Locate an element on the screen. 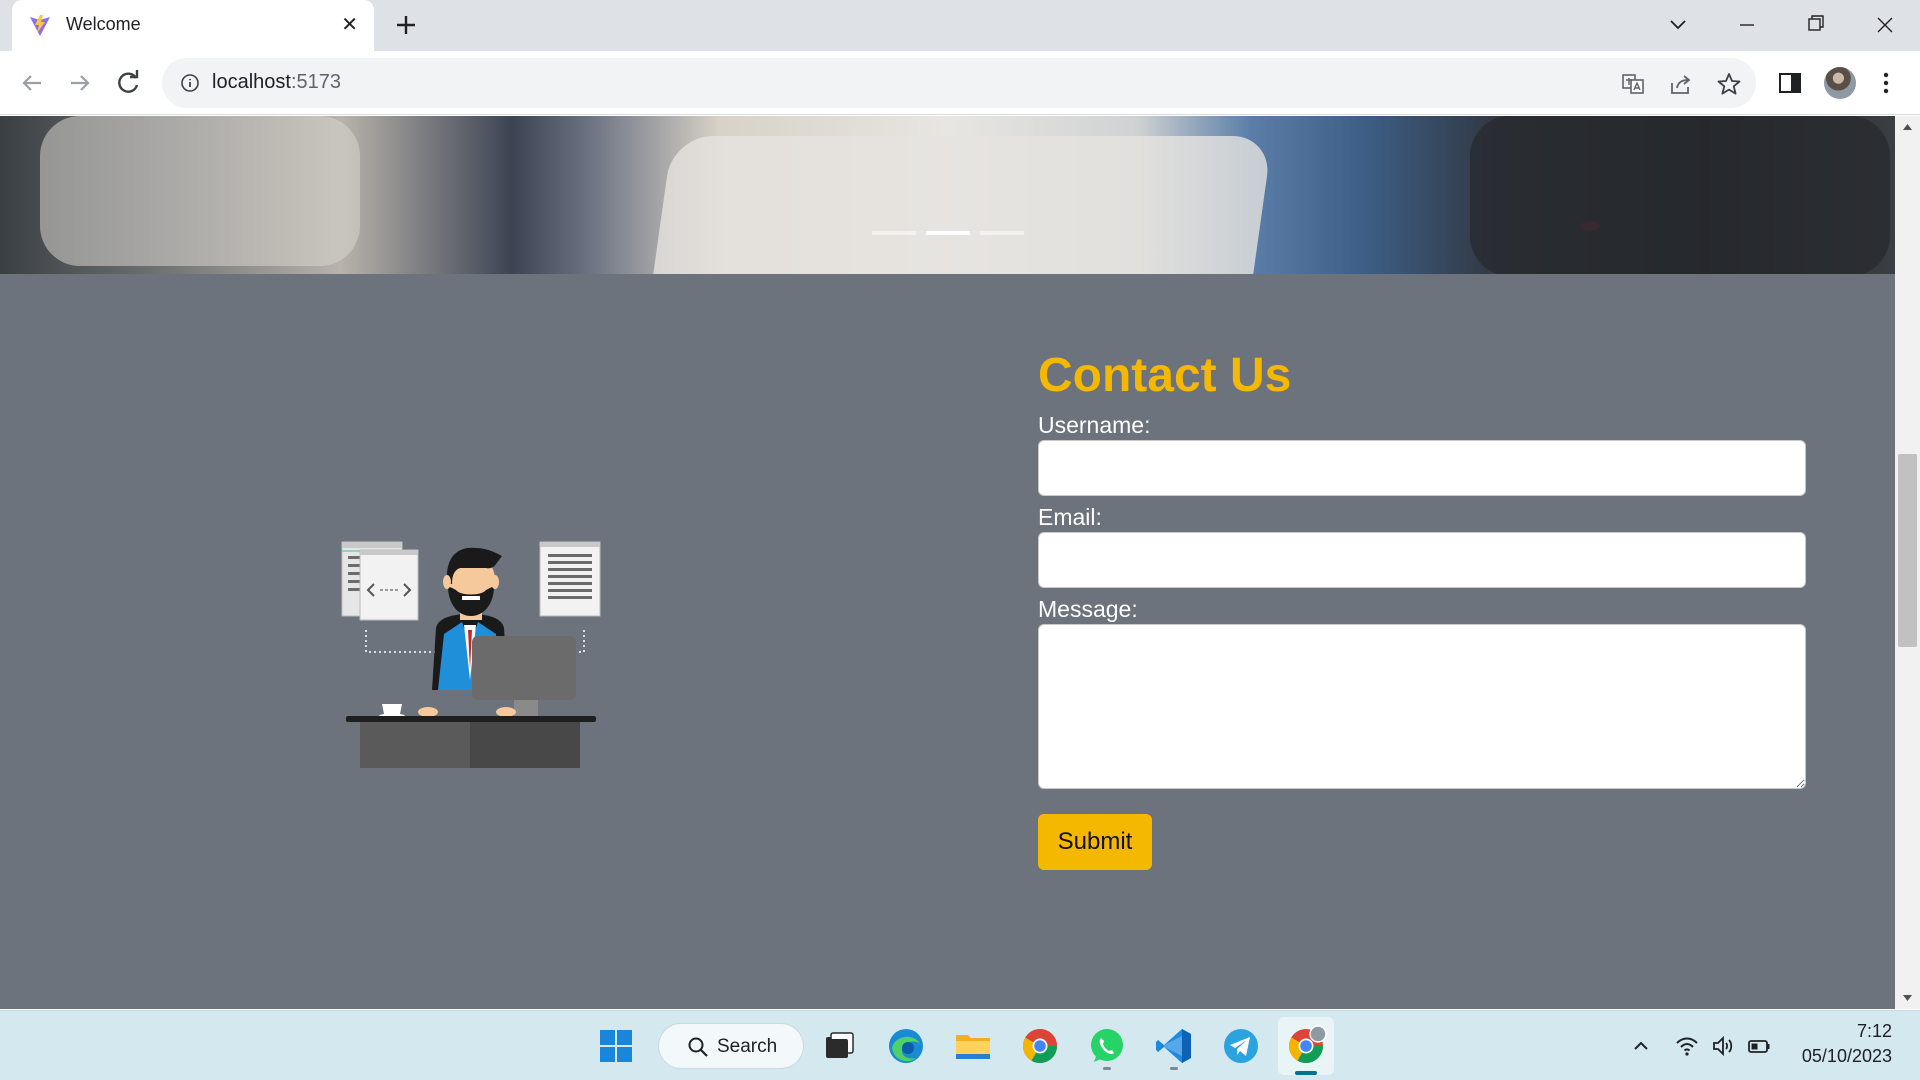 The width and height of the screenshot is (1920, 1080). browser-toolbar: localhost:5173 is located at coordinates (960, 83).